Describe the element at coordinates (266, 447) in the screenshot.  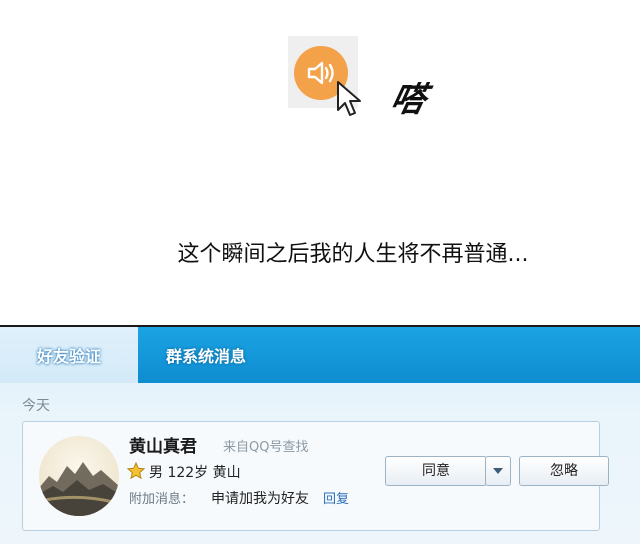
I see `request-source: 来自QQ号查找` at that location.